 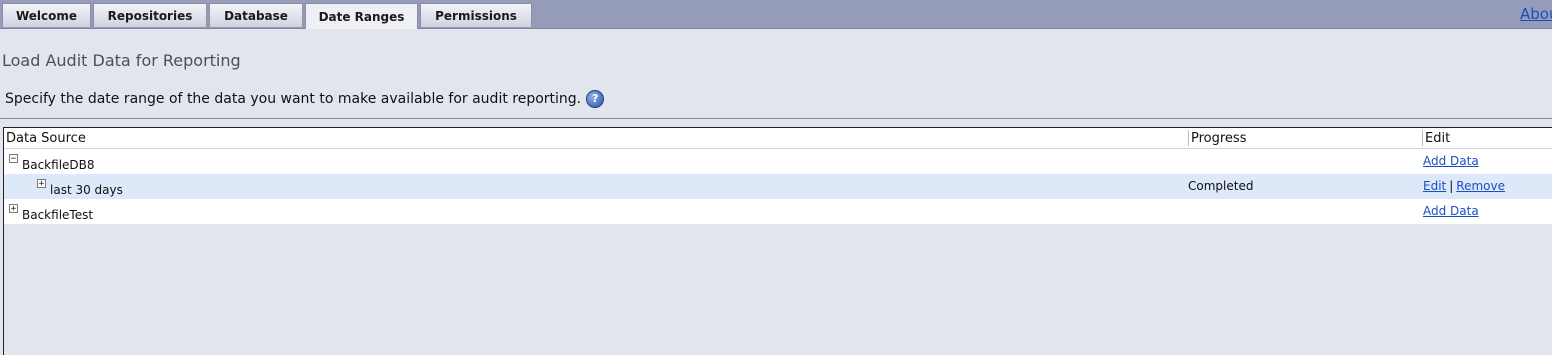 What do you see at coordinates (13, 159) in the screenshot?
I see `collapse-icon: −` at bounding box center [13, 159].